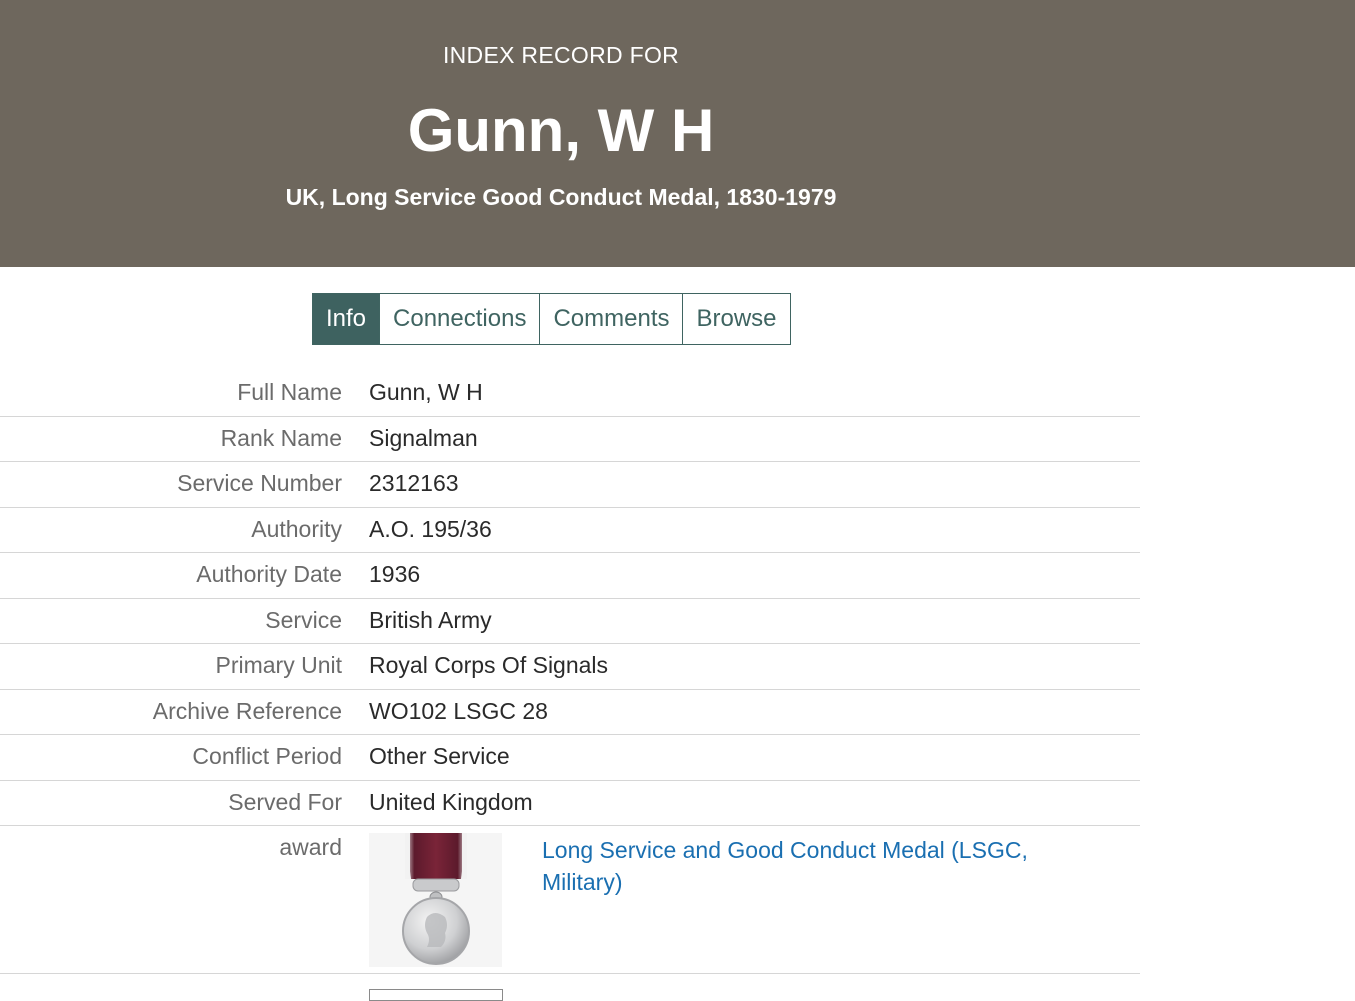  Describe the element at coordinates (281, 437) in the screenshot. I see `detail-label: Rank Name` at that location.